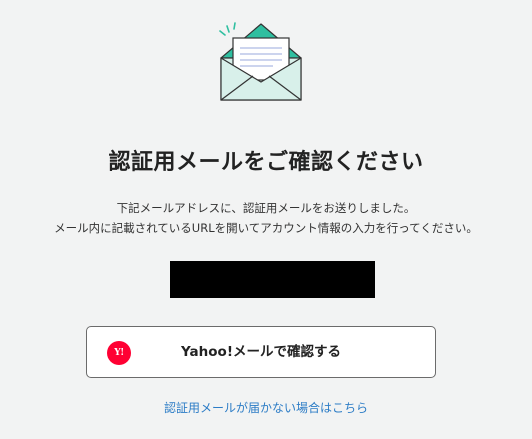  I want to click on description-line-1: 下記メールアドレスに、認証用メールをお送りしました。, so click(266, 208).